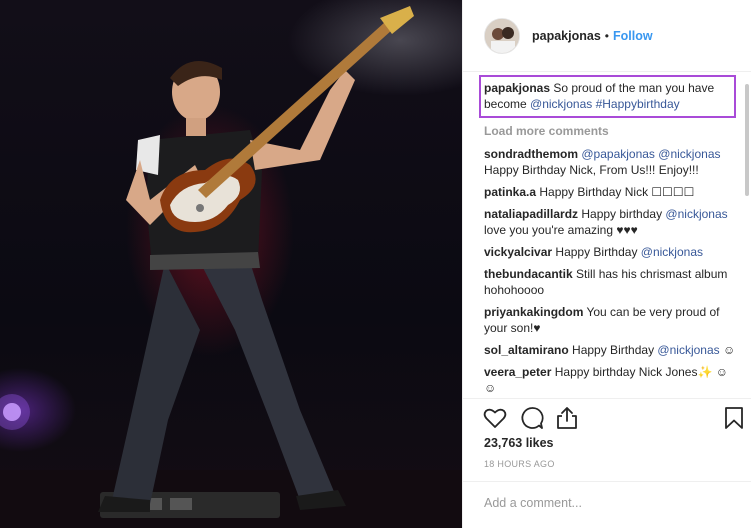 The image size is (751, 528). What do you see at coordinates (502, 35) in the screenshot?
I see `avatar` at bounding box center [502, 35].